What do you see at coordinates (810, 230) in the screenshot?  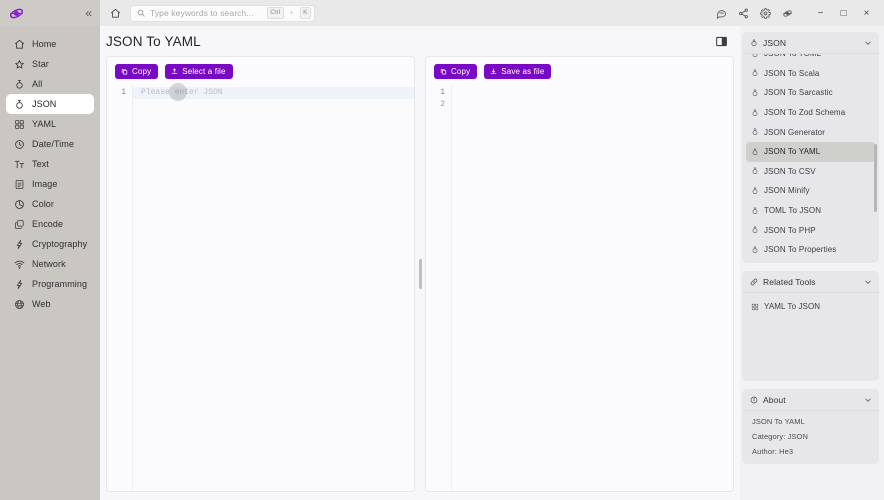 I see `tool-item-json-to-php: JSON To PHP` at bounding box center [810, 230].